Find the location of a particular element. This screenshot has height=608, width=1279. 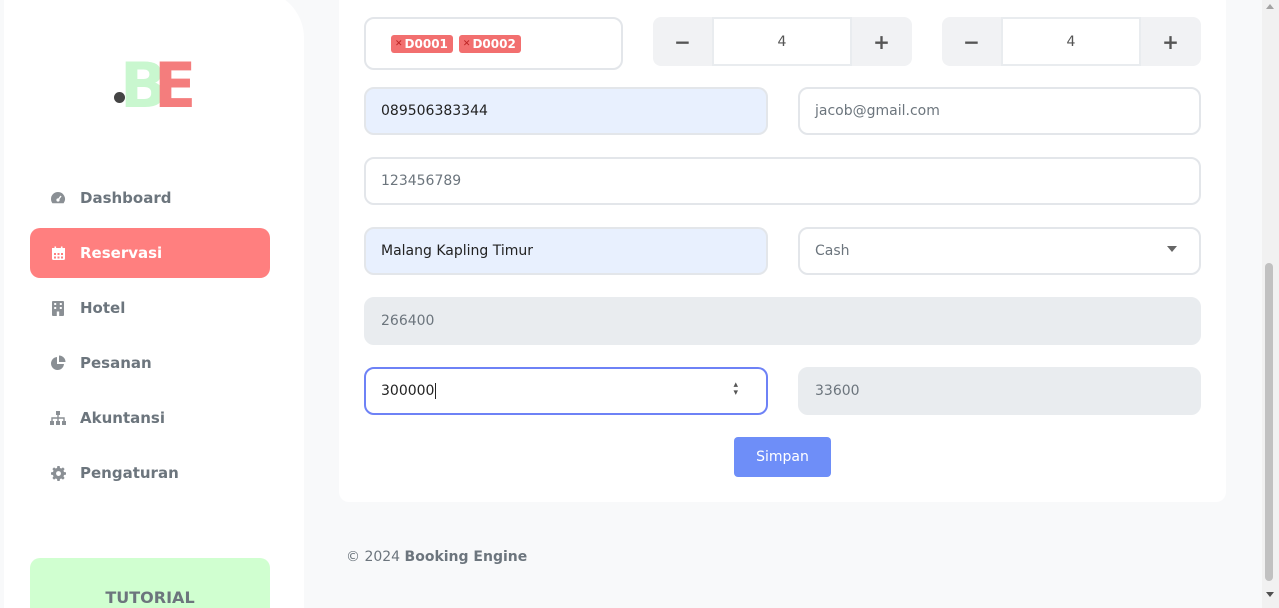

sidebar-item-dashboard: Dashboard is located at coordinates (150, 198).